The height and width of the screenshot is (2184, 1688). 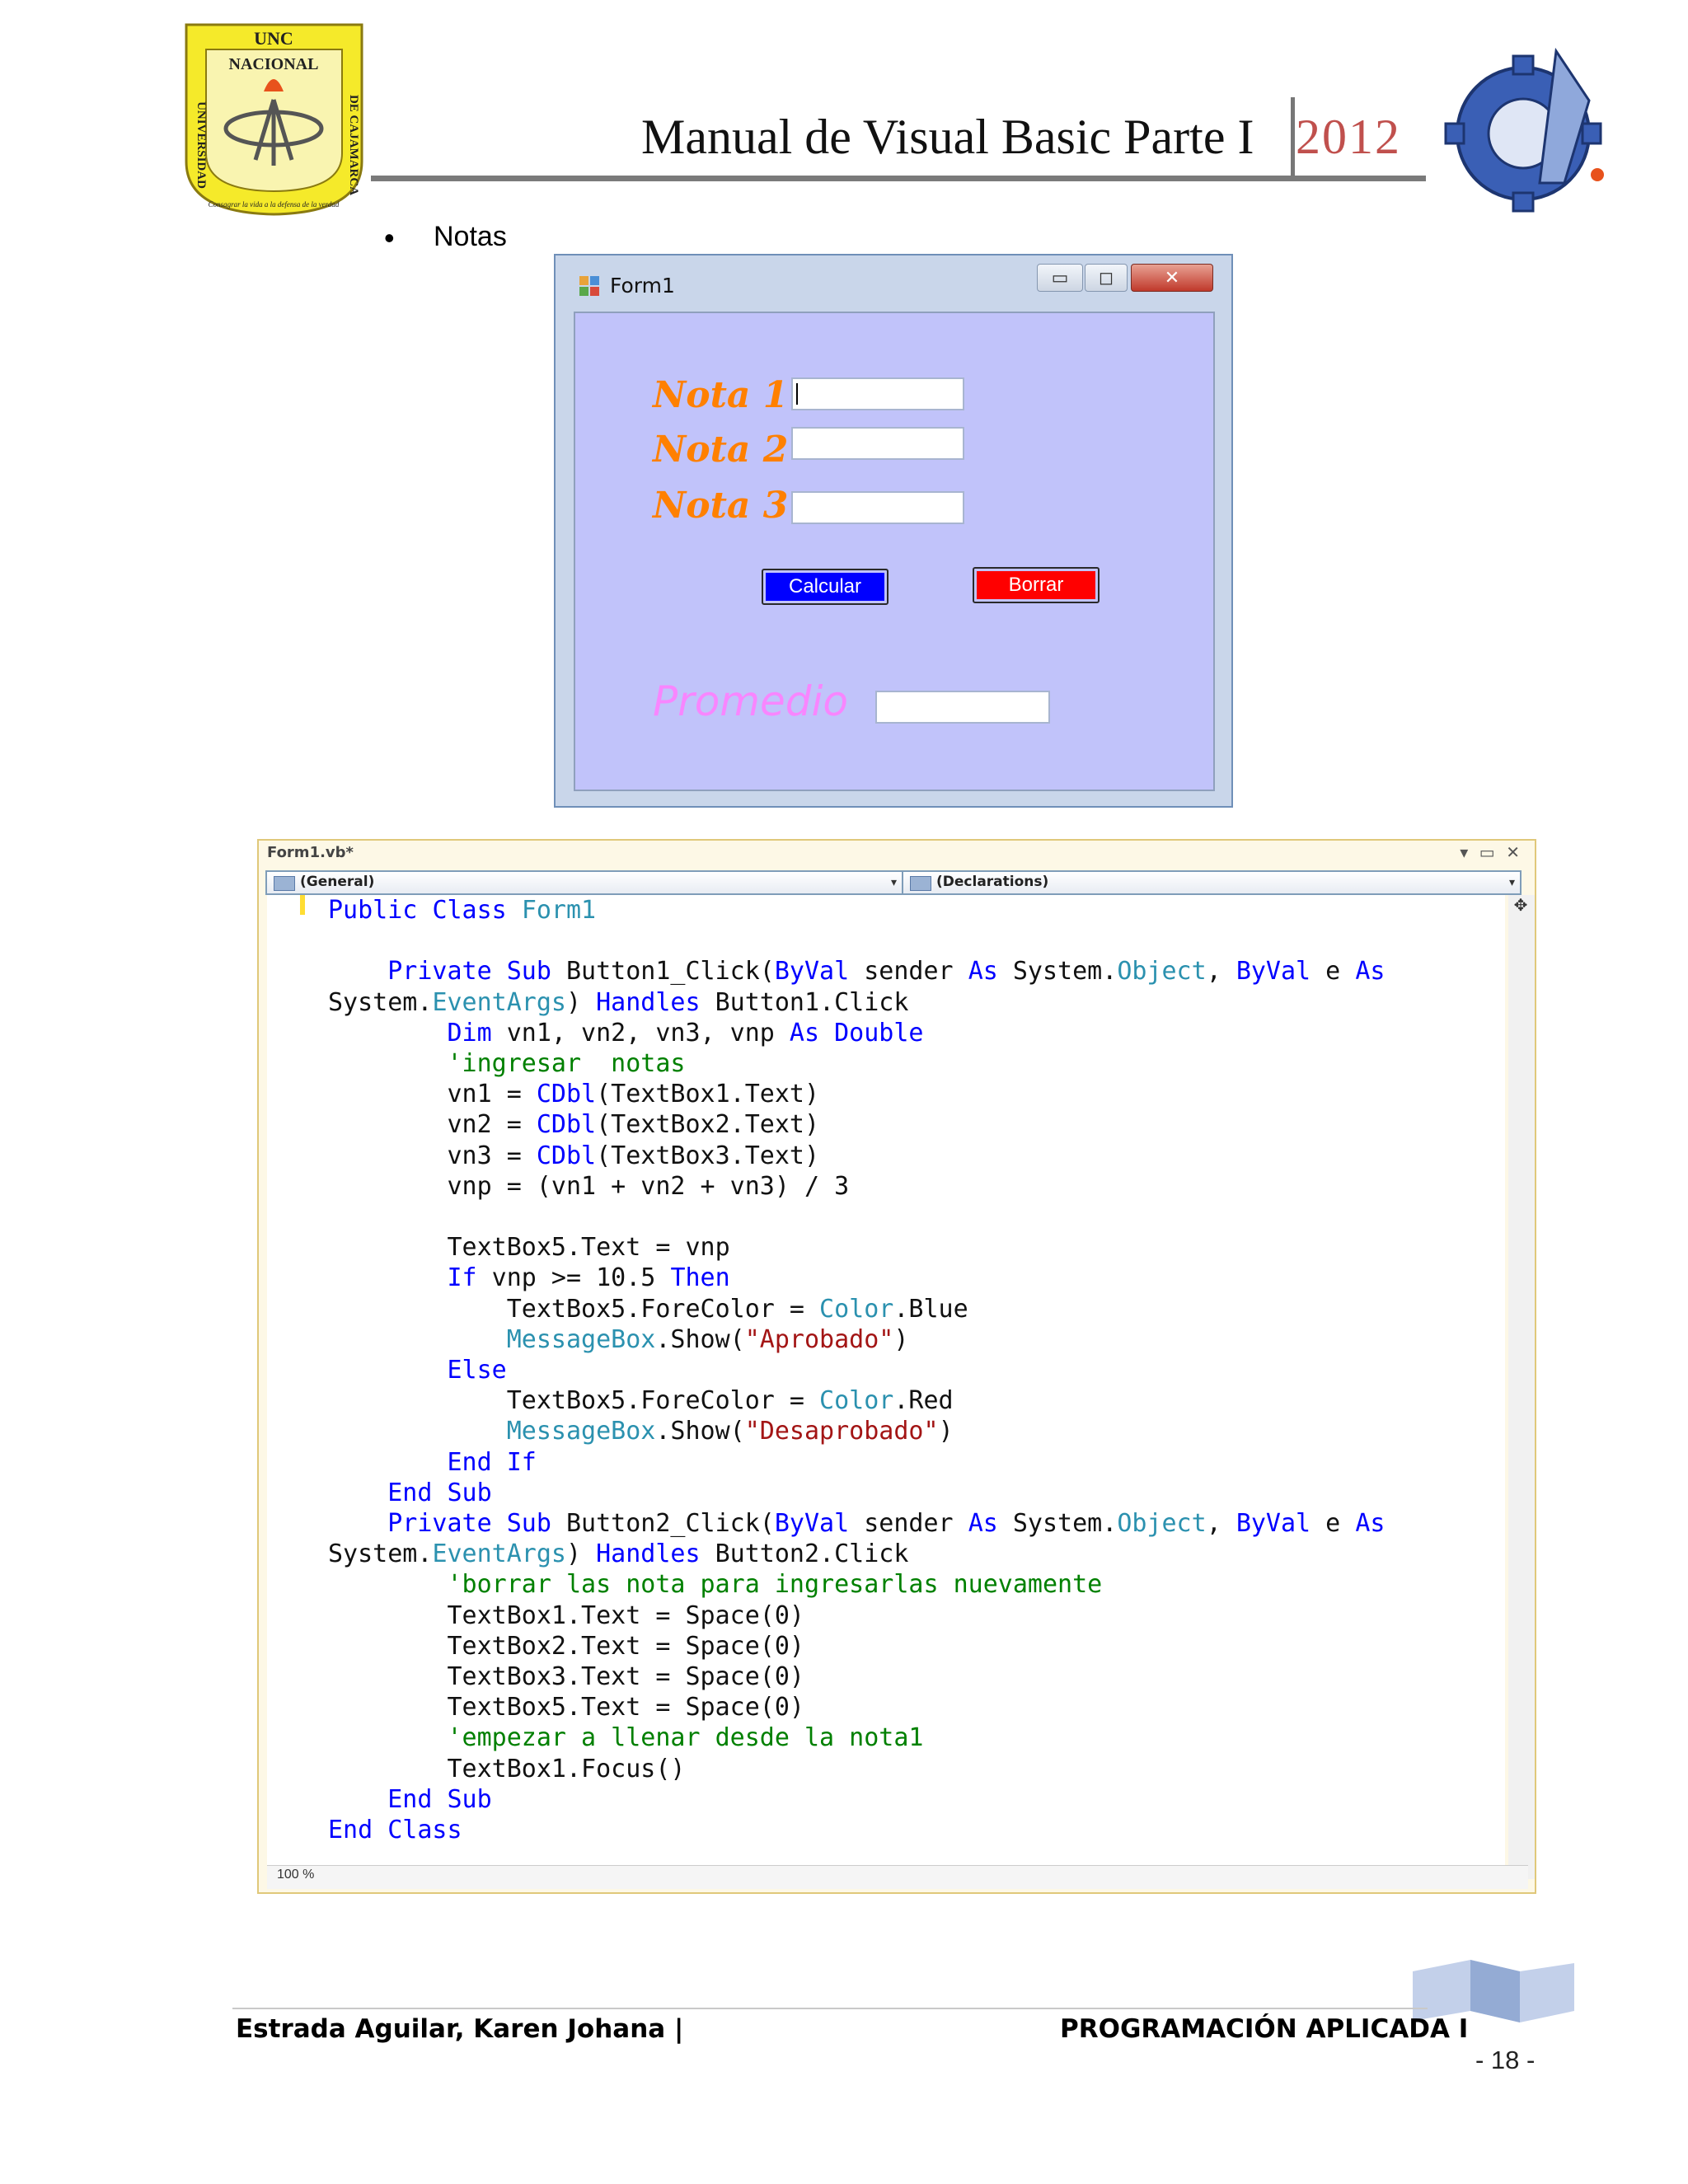 What do you see at coordinates (573, 1278) in the screenshot?
I see `code-token: vnp >= 10.5` at bounding box center [573, 1278].